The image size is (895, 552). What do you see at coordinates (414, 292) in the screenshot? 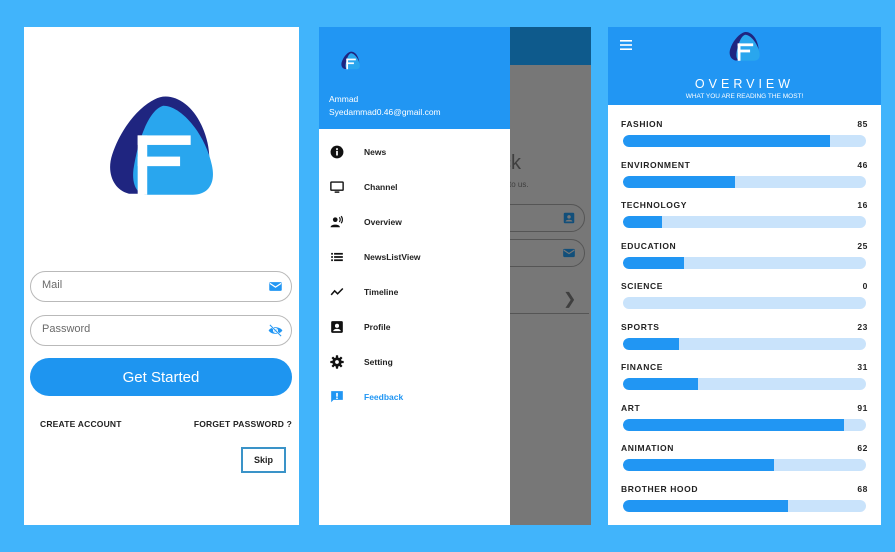
I see `drawer-item-timeline: Timeline` at bounding box center [414, 292].